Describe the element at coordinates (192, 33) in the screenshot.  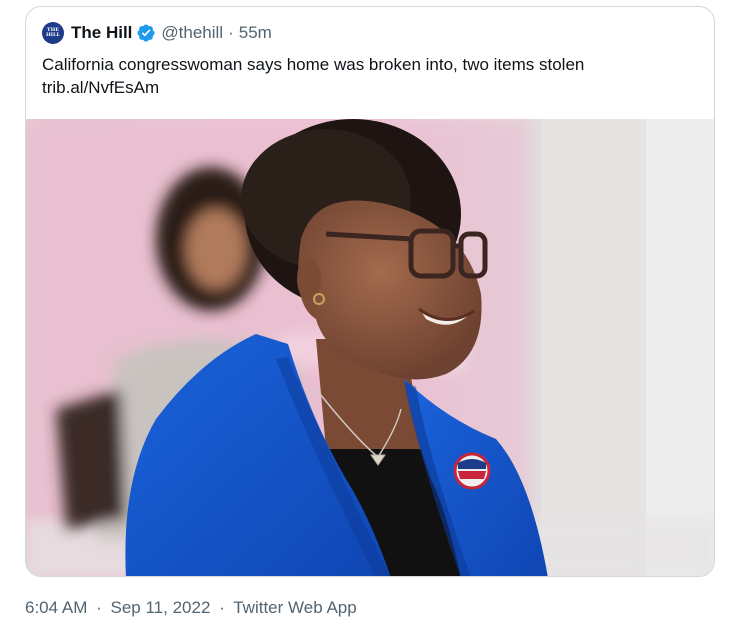
I see `handle: @thehill` at that location.